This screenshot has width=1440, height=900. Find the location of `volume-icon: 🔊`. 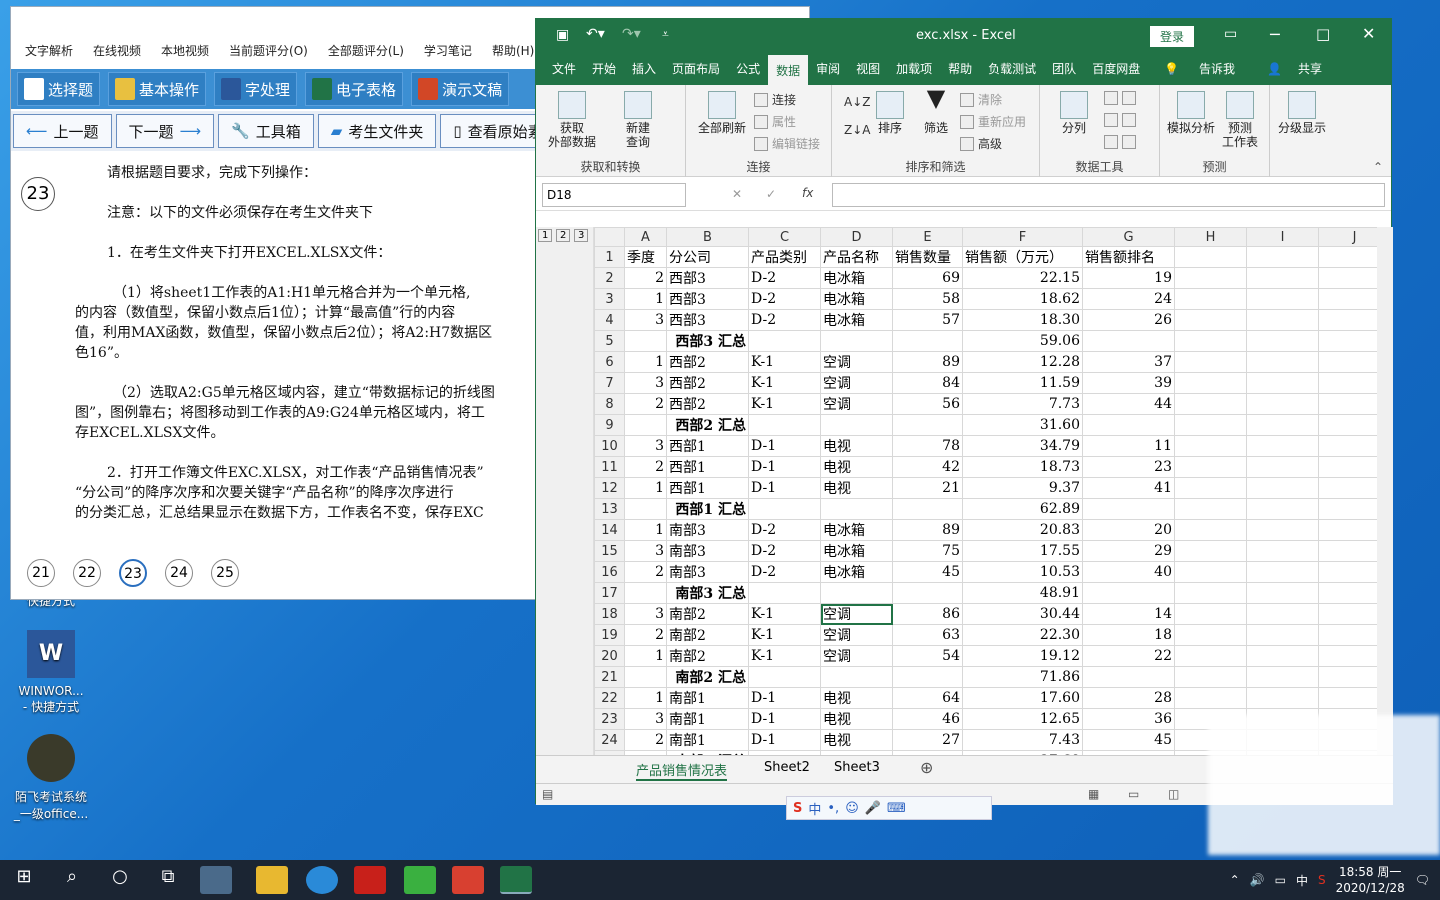

volume-icon: 🔊 is located at coordinates (1257, 880).